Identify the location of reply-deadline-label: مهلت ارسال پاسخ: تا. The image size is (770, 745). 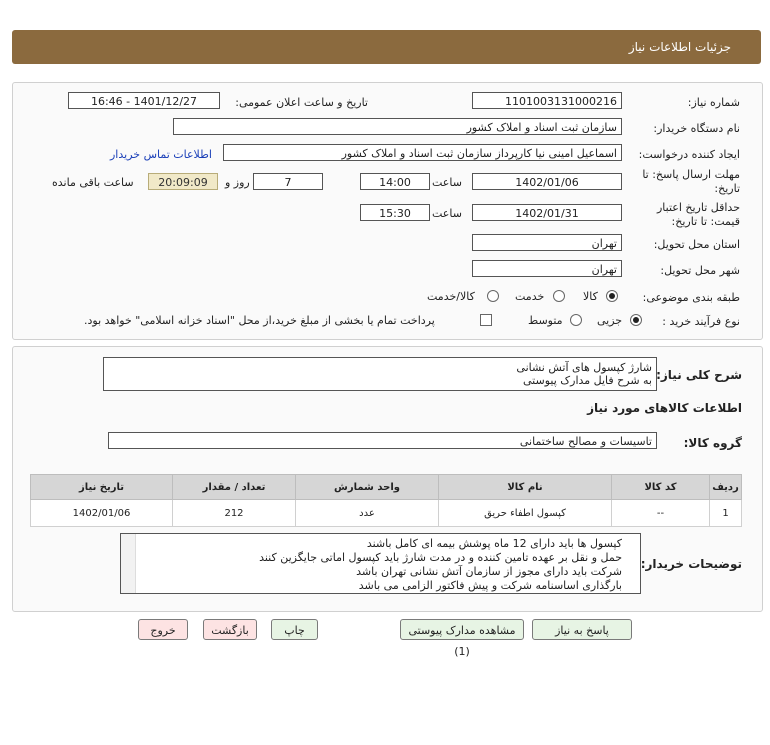
(691, 174).